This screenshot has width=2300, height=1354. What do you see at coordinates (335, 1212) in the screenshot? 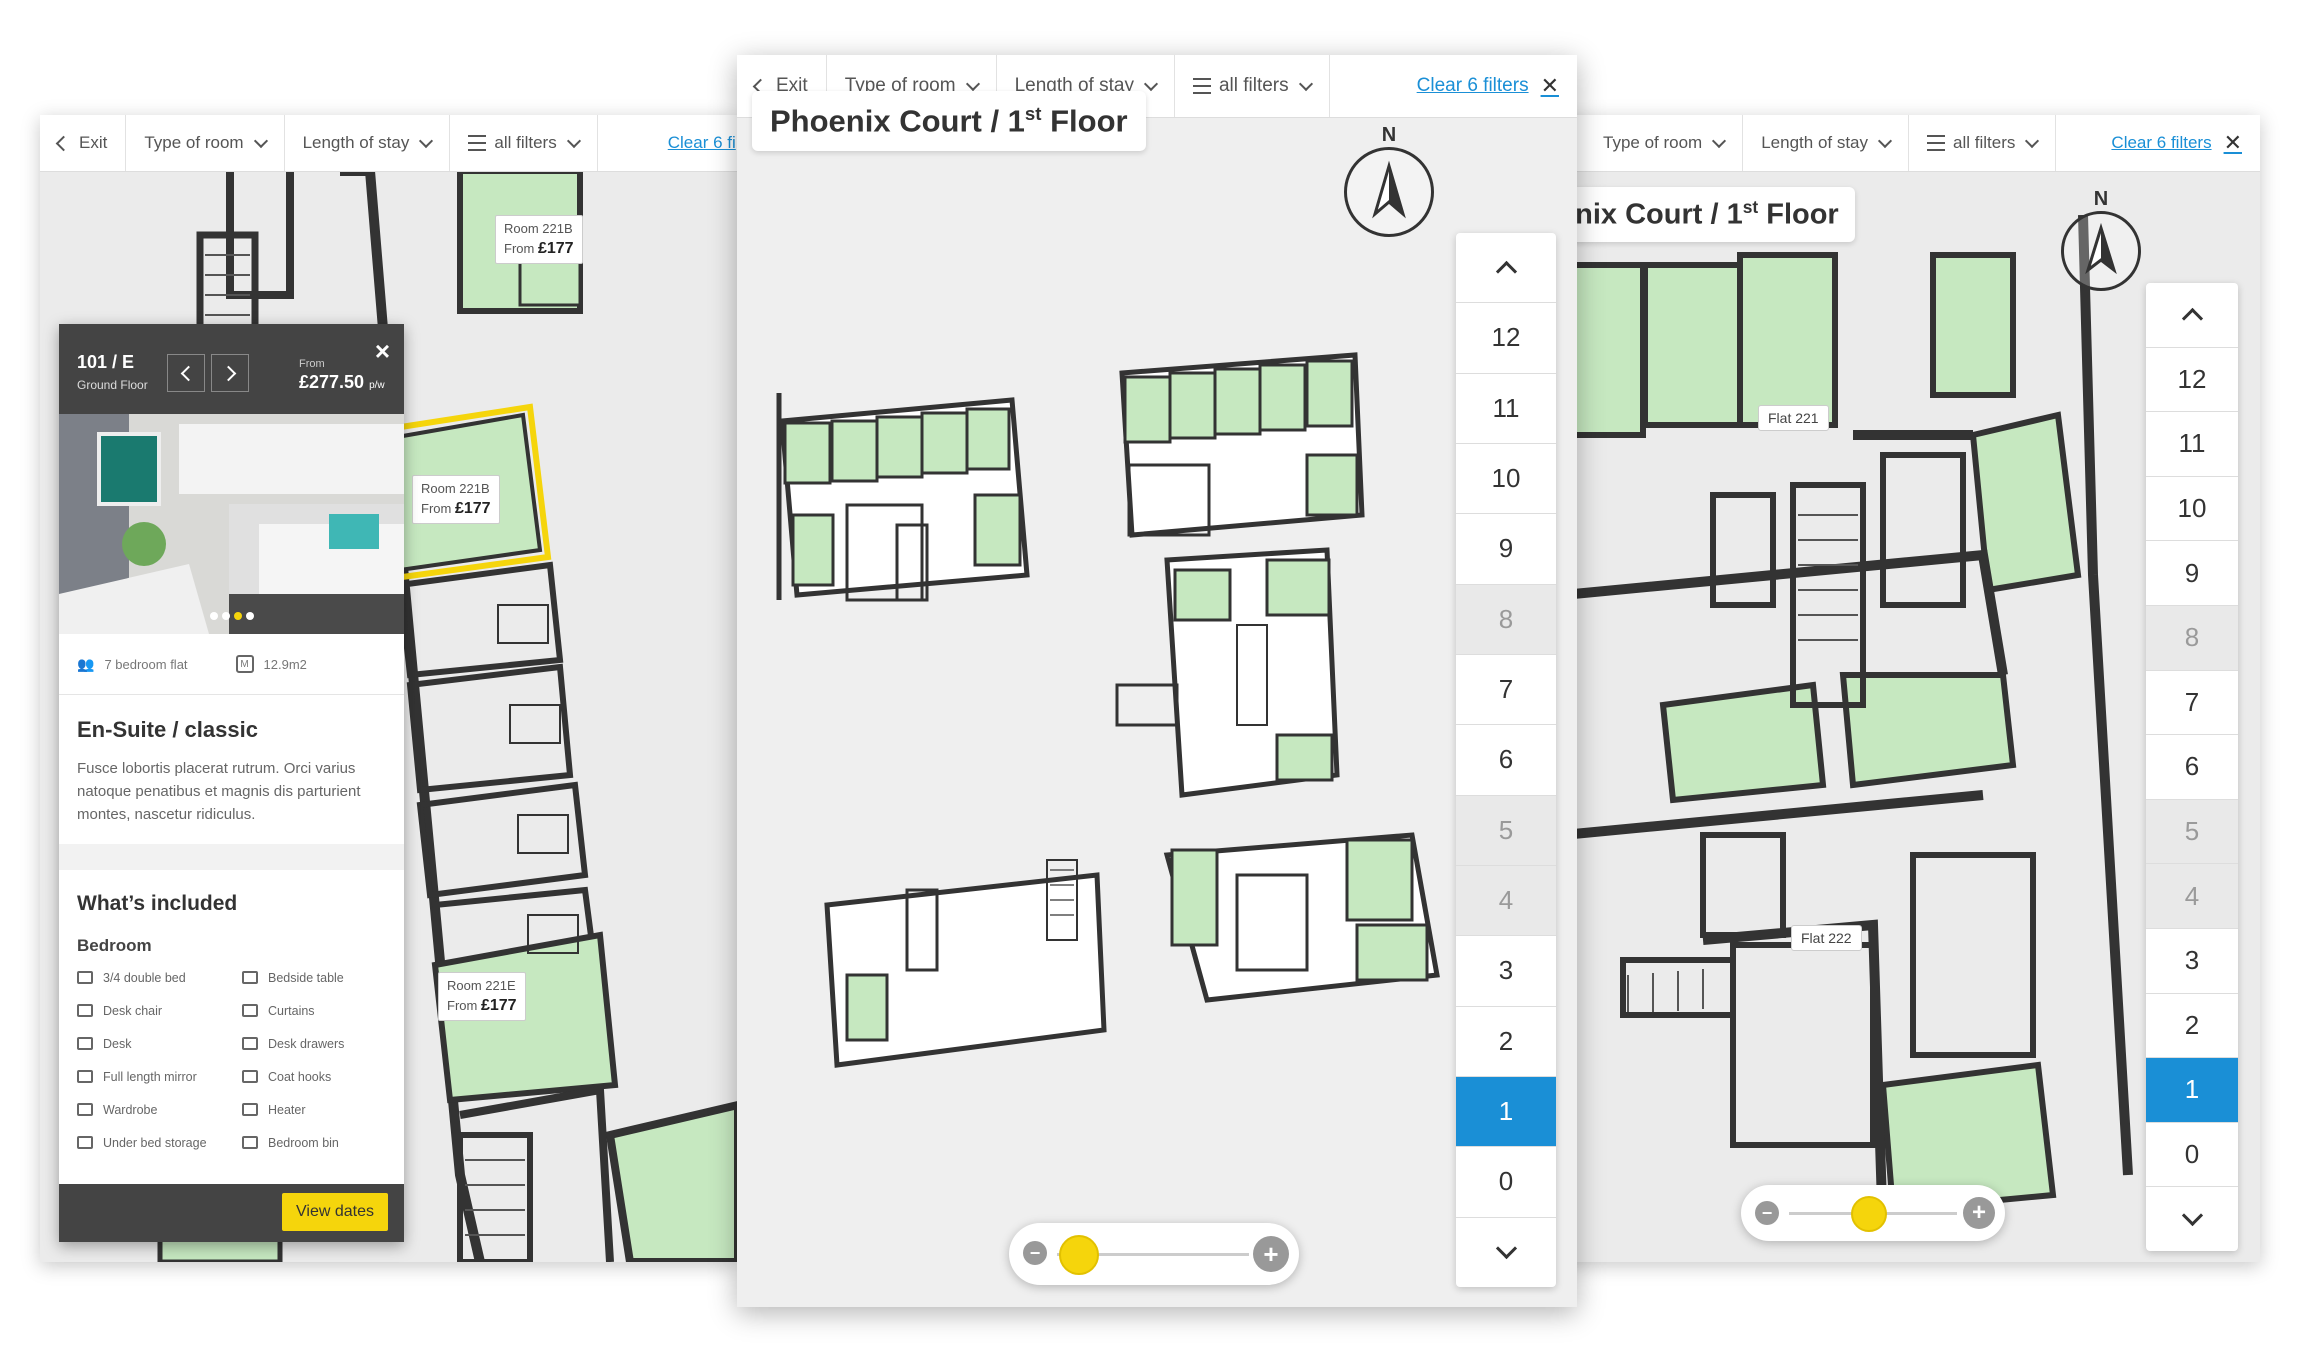
I see `view-dates-button: View dates` at bounding box center [335, 1212].